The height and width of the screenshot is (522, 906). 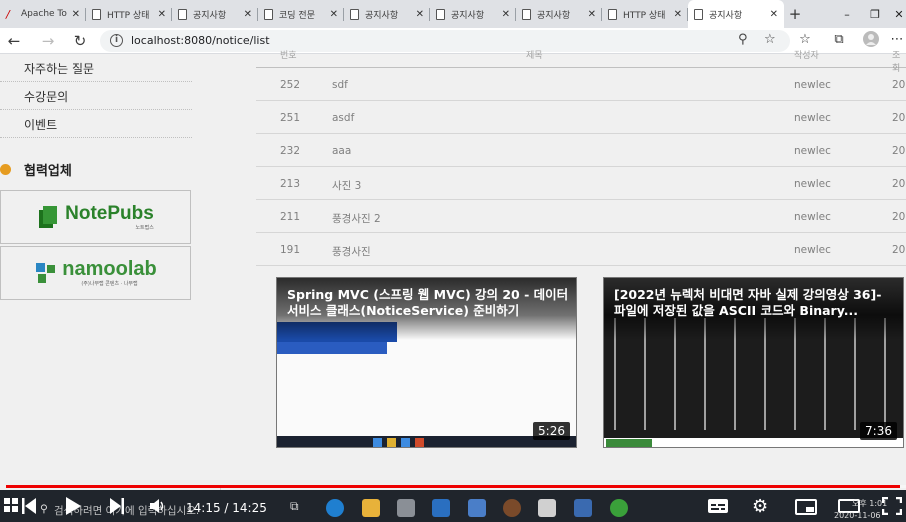 What do you see at coordinates (736, 14) in the screenshot?
I see `tab-9: 공지사항 ✕` at bounding box center [736, 14].